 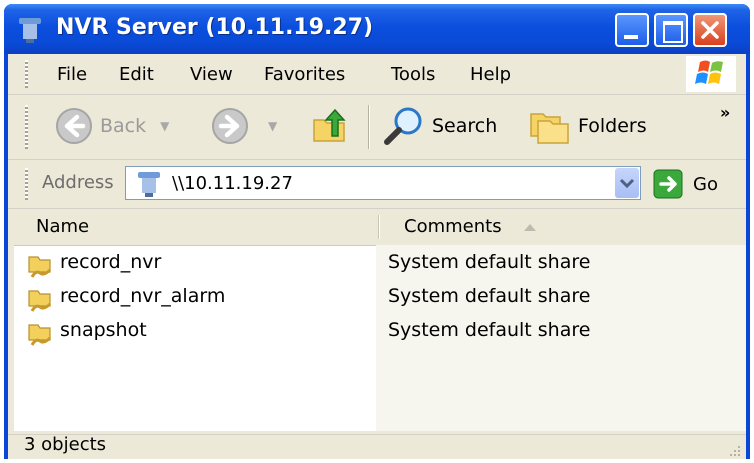 I want to click on column-header: Name Comments, so click(x=380, y=227).